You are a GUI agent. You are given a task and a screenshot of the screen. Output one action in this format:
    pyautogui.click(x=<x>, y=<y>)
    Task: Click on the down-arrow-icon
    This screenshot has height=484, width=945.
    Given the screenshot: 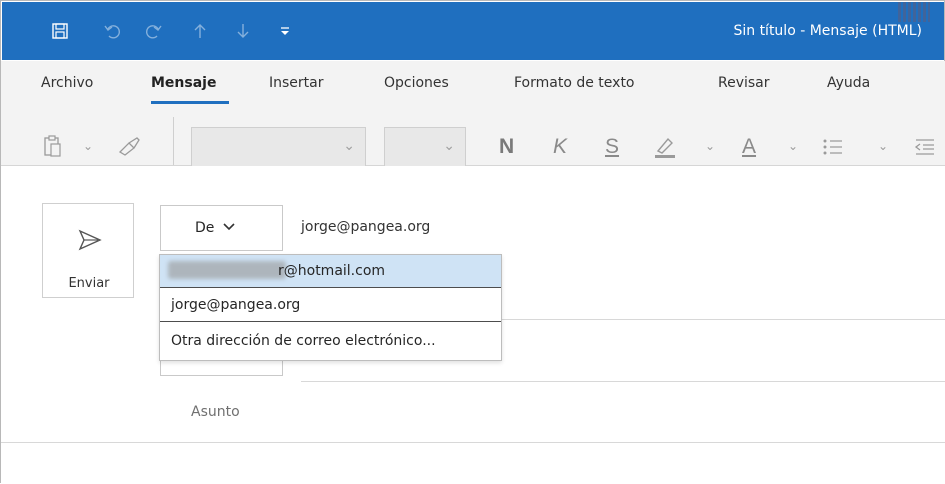 What is the action you would take?
    pyautogui.click(x=243, y=31)
    